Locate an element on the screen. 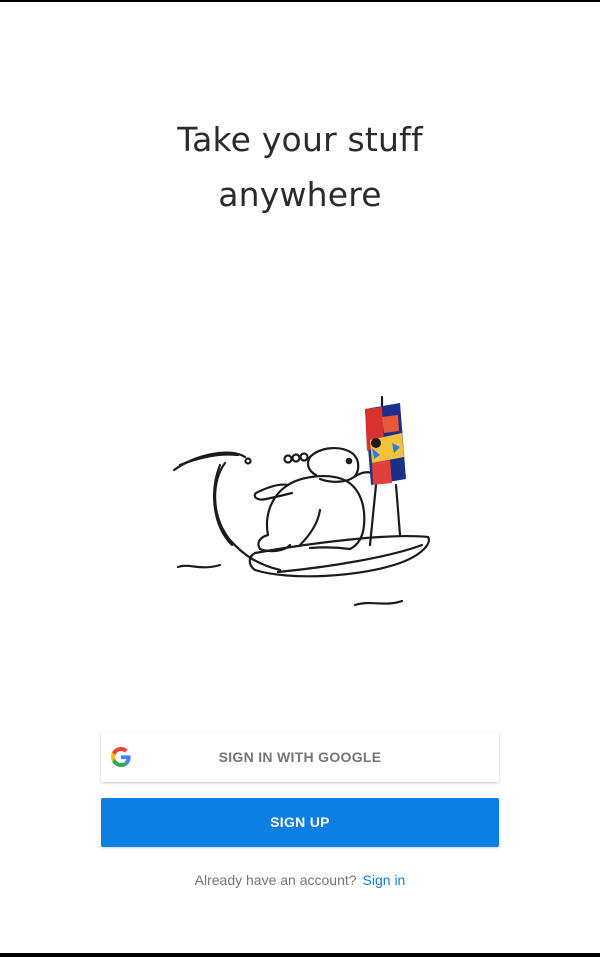 Image resolution: width=600 pixels, height=957 pixels. headline-line-2: anywhere is located at coordinates (300, 194).